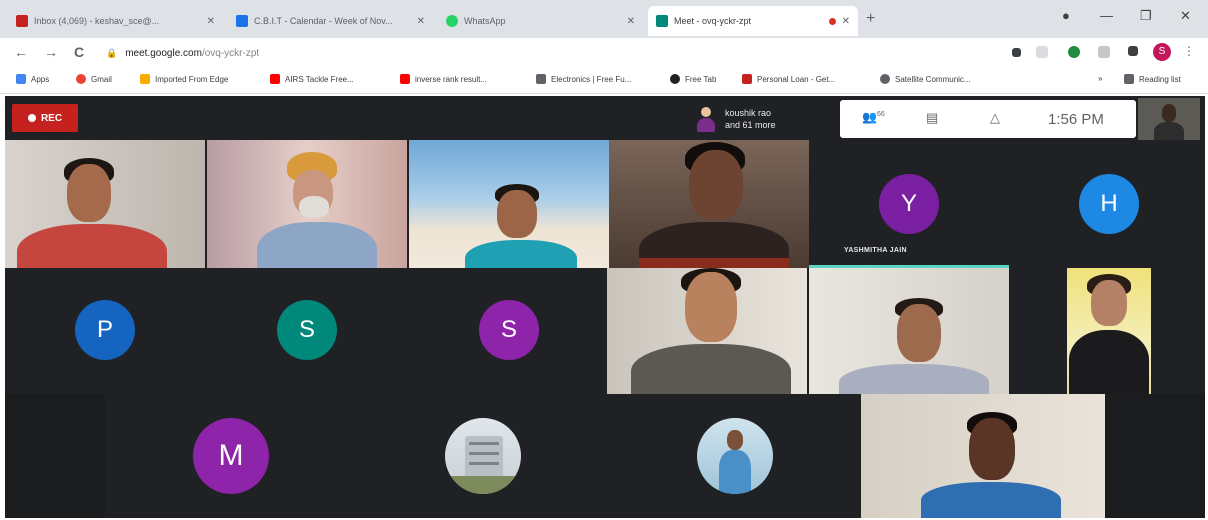  Describe the element at coordinates (1160, 79) in the screenshot. I see `bookmark-label: Reading list` at that location.